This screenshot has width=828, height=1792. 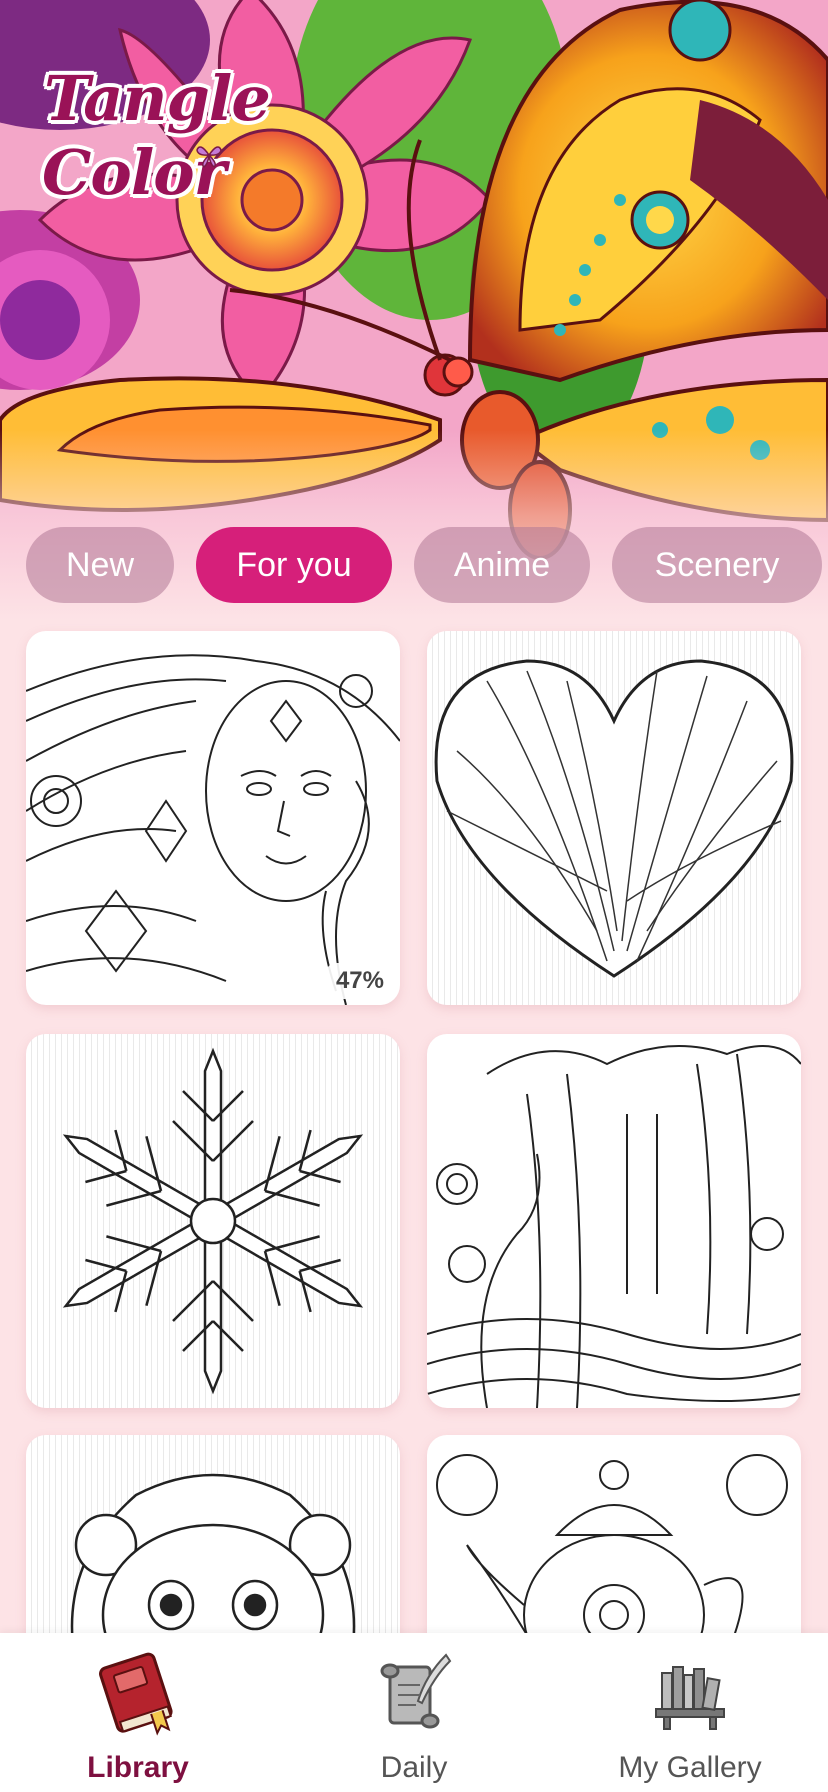 What do you see at coordinates (100, 565) in the screenshot?
I see `tab-new: New` at bounding box center [100, 565].